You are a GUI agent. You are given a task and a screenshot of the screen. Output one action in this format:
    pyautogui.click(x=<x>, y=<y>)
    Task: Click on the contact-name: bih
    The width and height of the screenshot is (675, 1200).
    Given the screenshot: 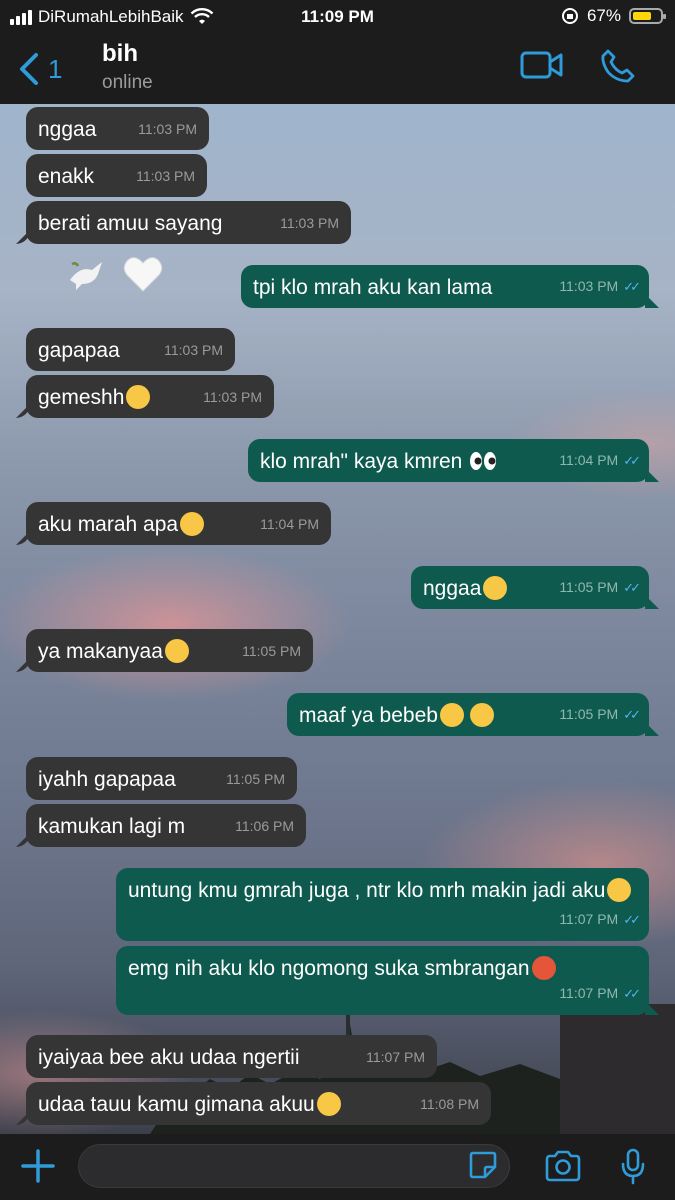 What is the action you would take?
    pyautogui.click(x=120, y=53)
    